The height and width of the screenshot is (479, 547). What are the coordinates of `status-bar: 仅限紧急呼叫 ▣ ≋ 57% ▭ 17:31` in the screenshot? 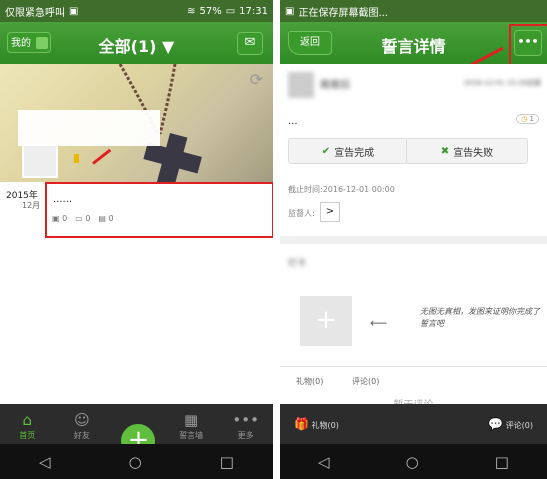 It's located at (136, 11).